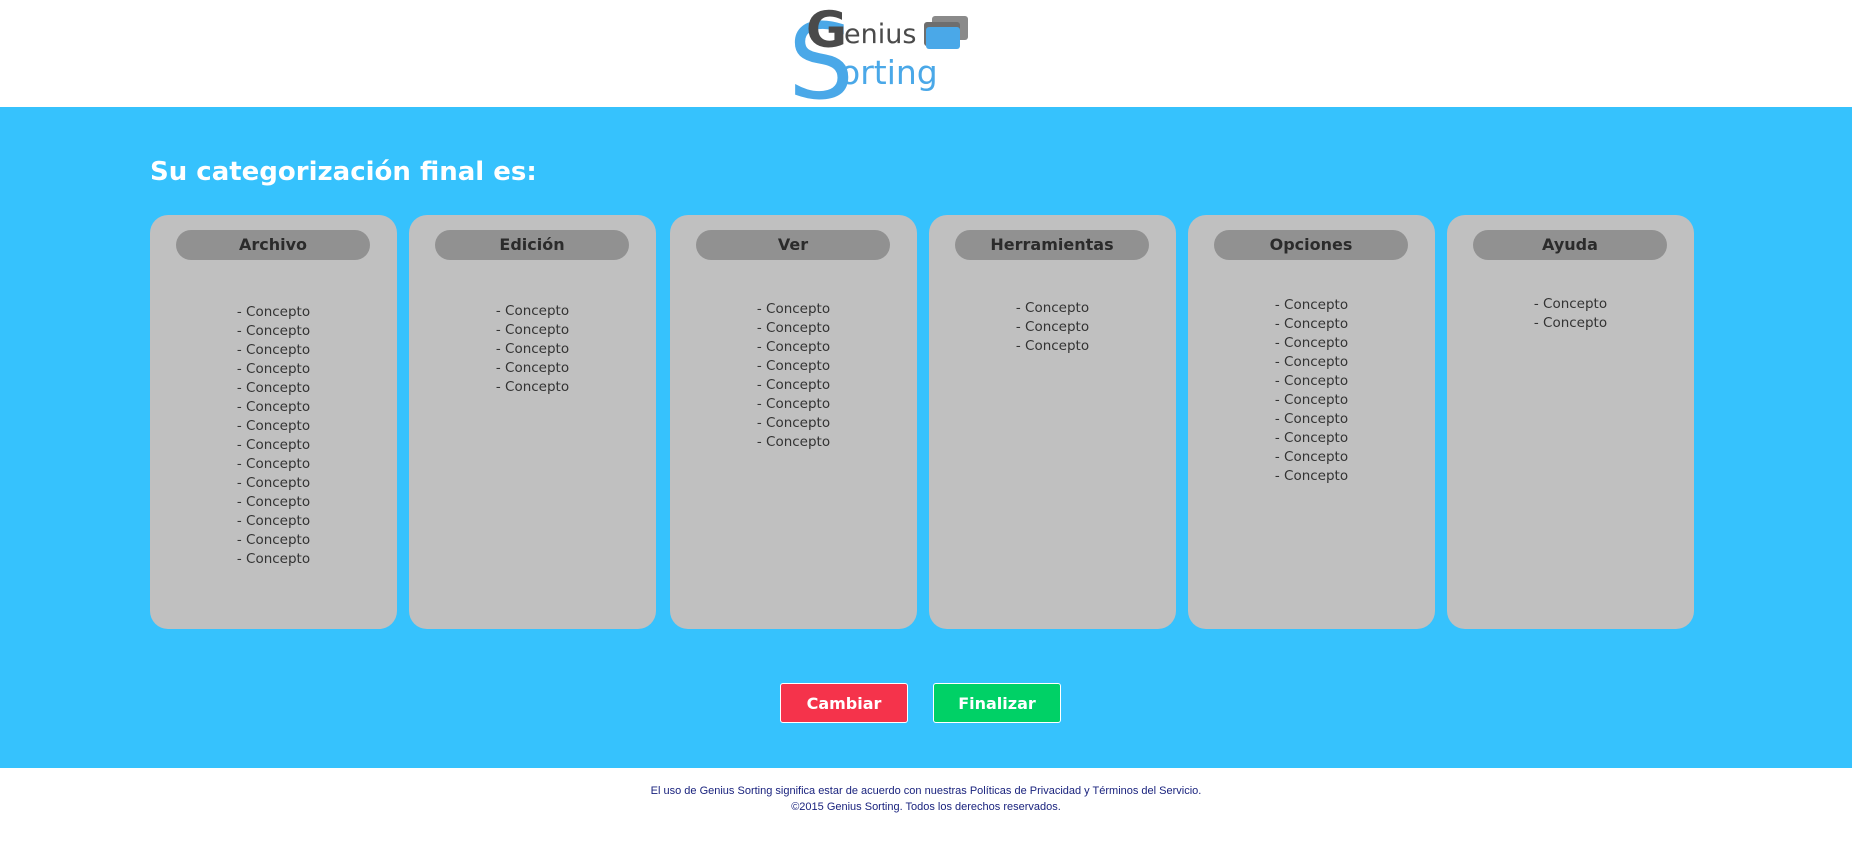 This screenshot has width=1852, height=841. Describe the element at coordinates (844, 703) in the screenshot. I see `change-button: Cambiar` at that location.